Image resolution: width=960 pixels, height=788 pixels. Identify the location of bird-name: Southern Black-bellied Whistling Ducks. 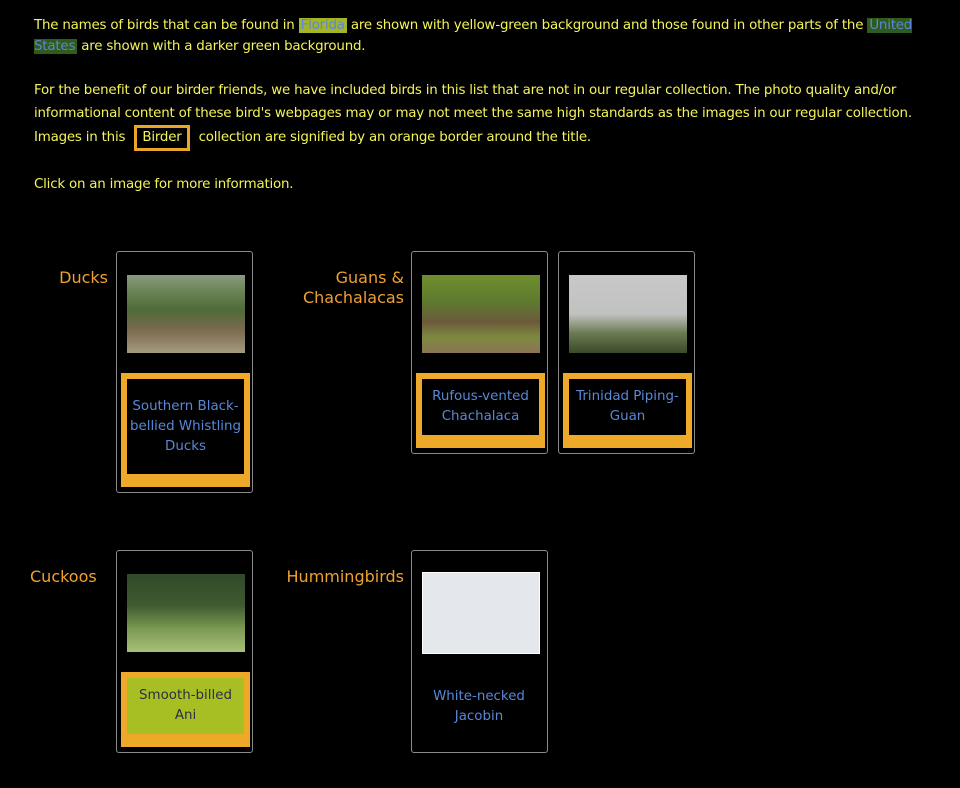
(185, 426).